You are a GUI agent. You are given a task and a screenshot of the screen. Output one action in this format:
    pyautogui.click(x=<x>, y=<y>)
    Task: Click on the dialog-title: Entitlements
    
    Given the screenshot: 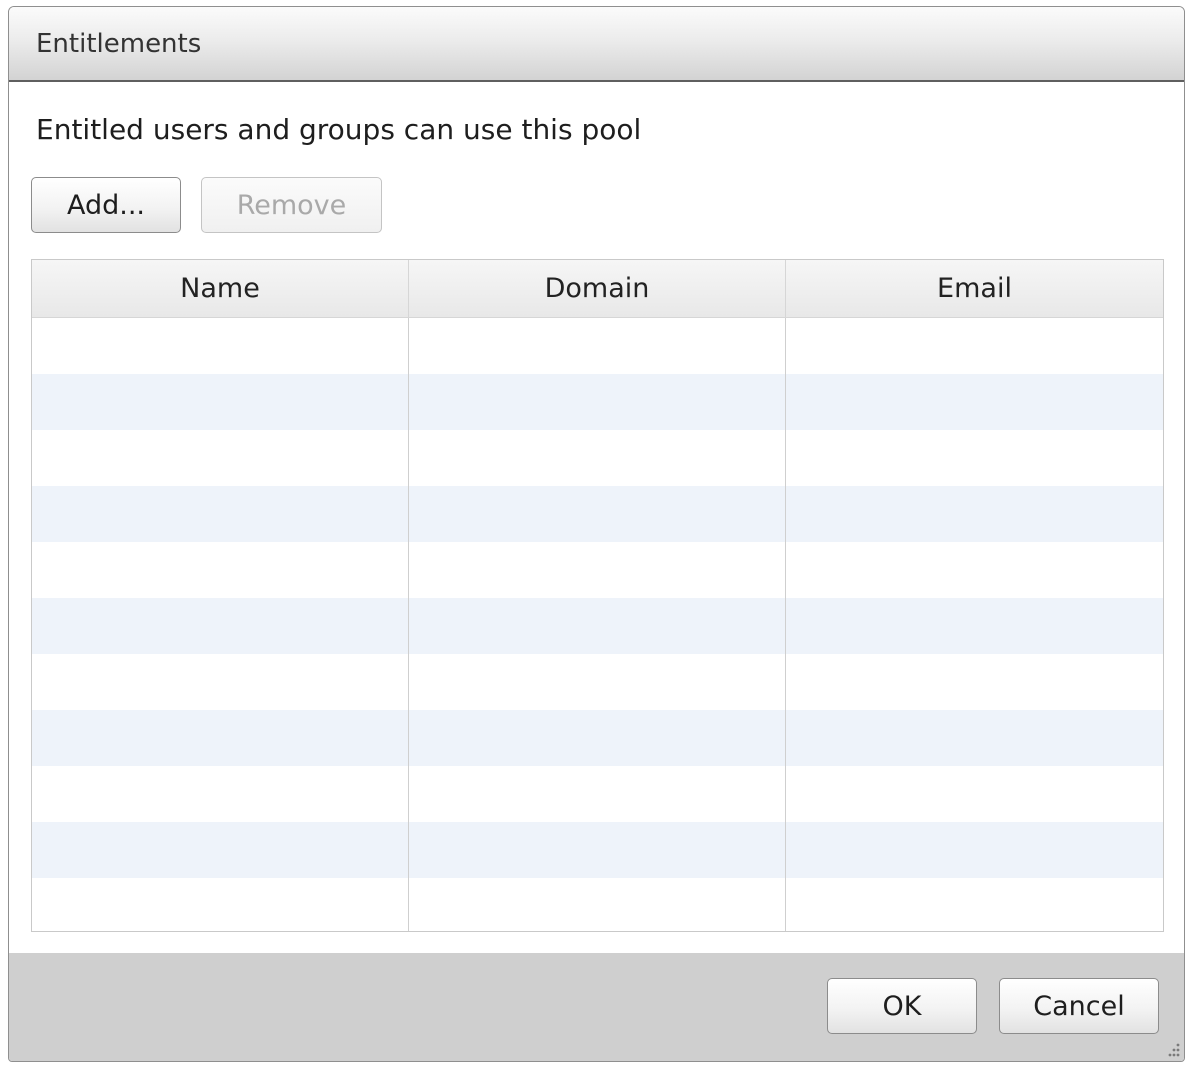 What is the action you would take?
    pyautogui.click(x=119, y=44)
    